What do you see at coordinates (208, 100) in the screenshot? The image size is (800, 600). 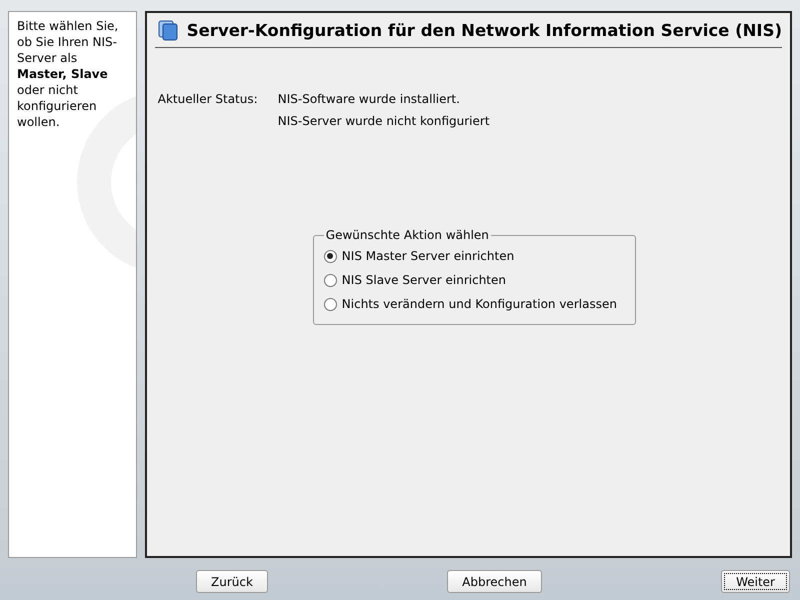 I see `status-label: Aktueller Status:` at bounding box center [208, 100].